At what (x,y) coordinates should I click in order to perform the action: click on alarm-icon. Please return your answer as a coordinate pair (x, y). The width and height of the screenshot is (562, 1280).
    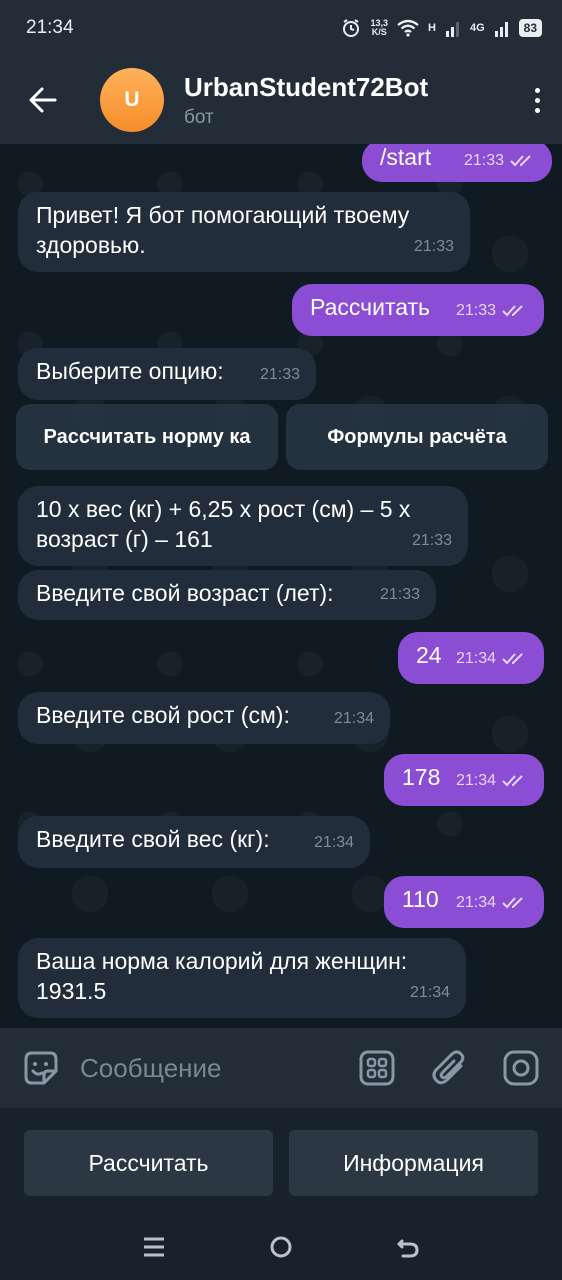
    Looking at the image, I should click on (351, 28).